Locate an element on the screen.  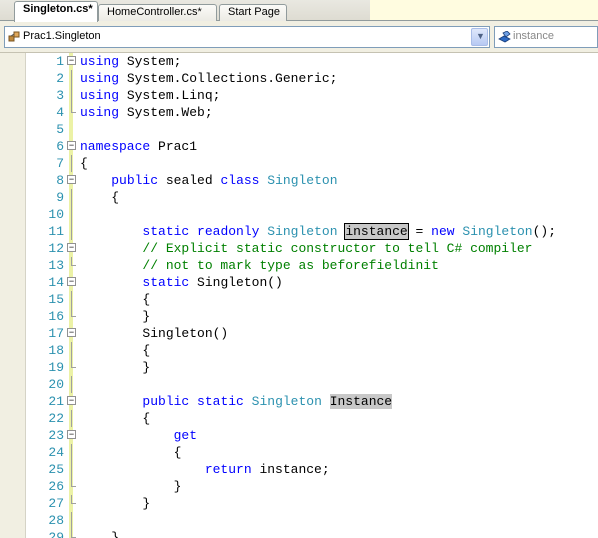
code-token: (); is located at coordinates (544, 231).